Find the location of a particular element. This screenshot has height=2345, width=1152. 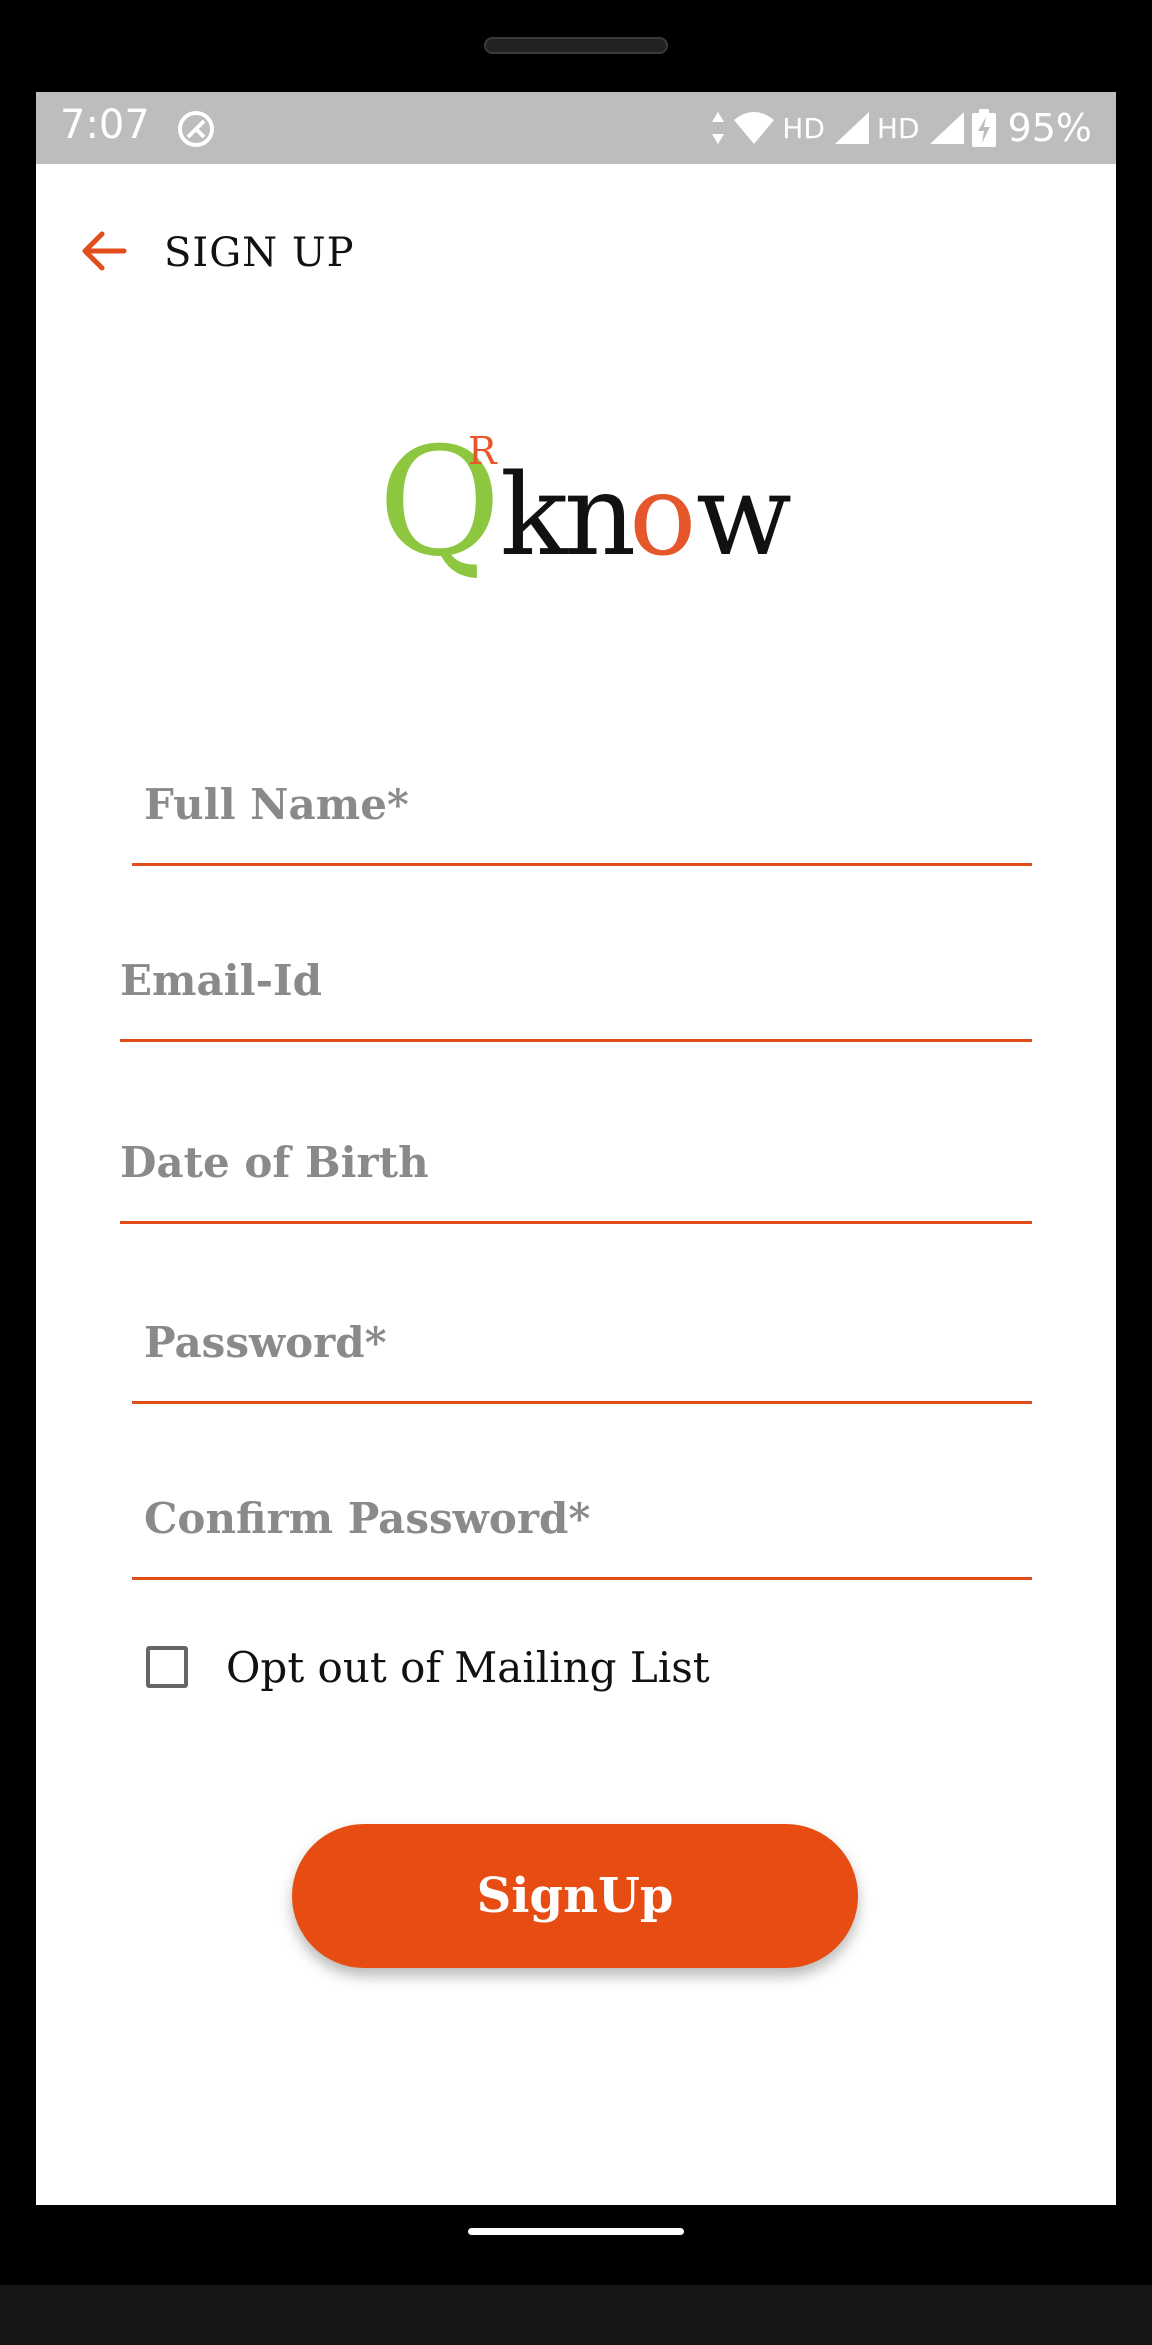

full-name-field is located at coordinates (588, 806).